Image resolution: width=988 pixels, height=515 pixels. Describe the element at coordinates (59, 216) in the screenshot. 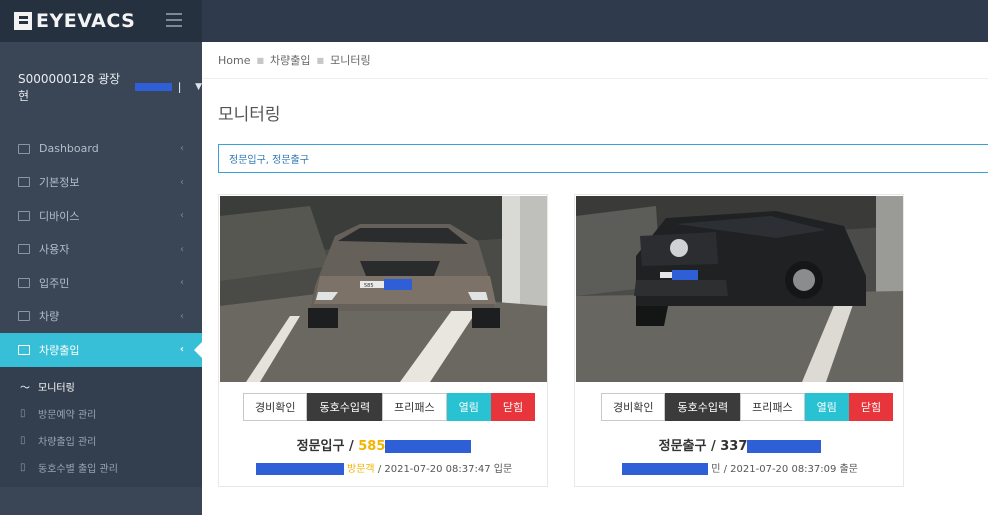

I see `sidebar-item-label: 디바이스` at that location.